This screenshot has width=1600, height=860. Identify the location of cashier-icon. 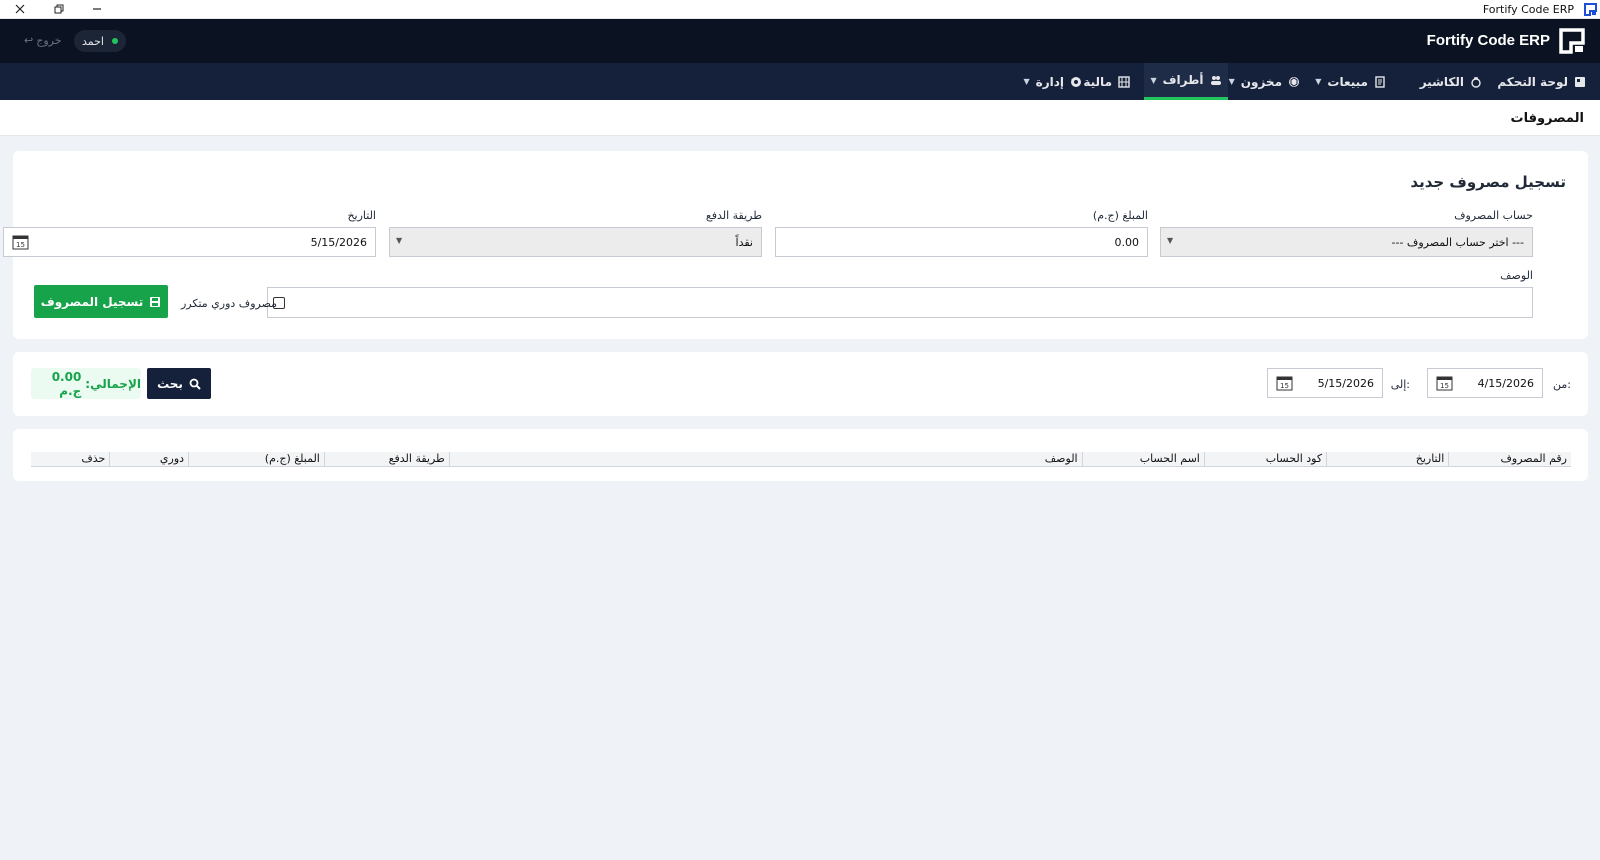
(1476, 82).